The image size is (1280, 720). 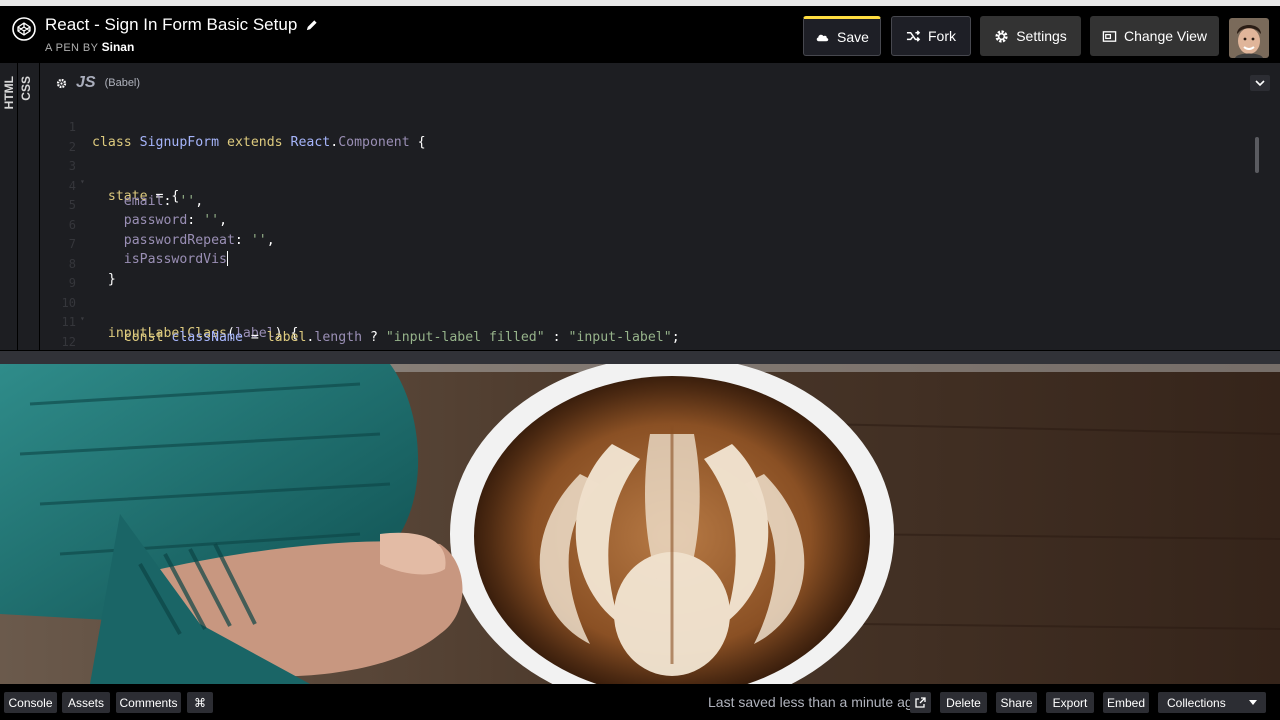 What do you see at coordinates (963, 702) in the screenshot?
I see `delete-button: Delete` at bounding box center [963, 702].